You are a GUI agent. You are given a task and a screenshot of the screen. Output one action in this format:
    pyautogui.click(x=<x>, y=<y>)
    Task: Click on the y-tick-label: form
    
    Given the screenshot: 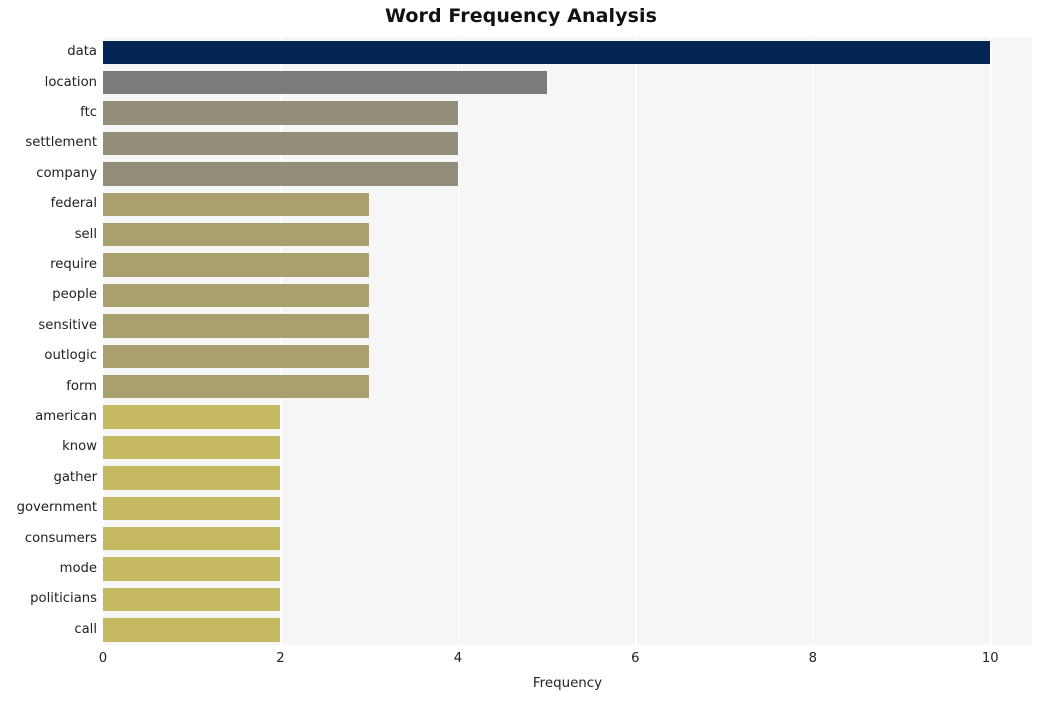 What is the action you would take?
    pyautogui.click(x=81, y=386)
    